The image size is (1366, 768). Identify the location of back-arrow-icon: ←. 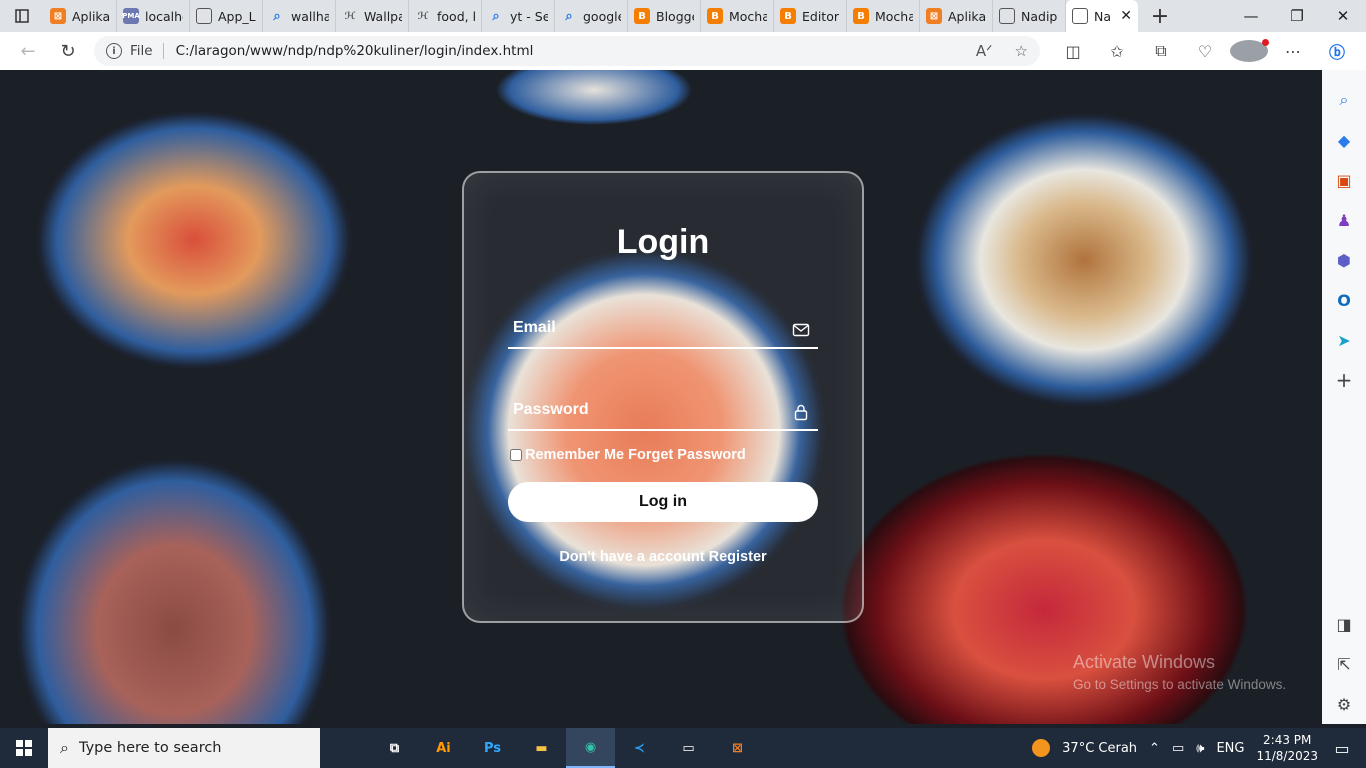
(28, 51).